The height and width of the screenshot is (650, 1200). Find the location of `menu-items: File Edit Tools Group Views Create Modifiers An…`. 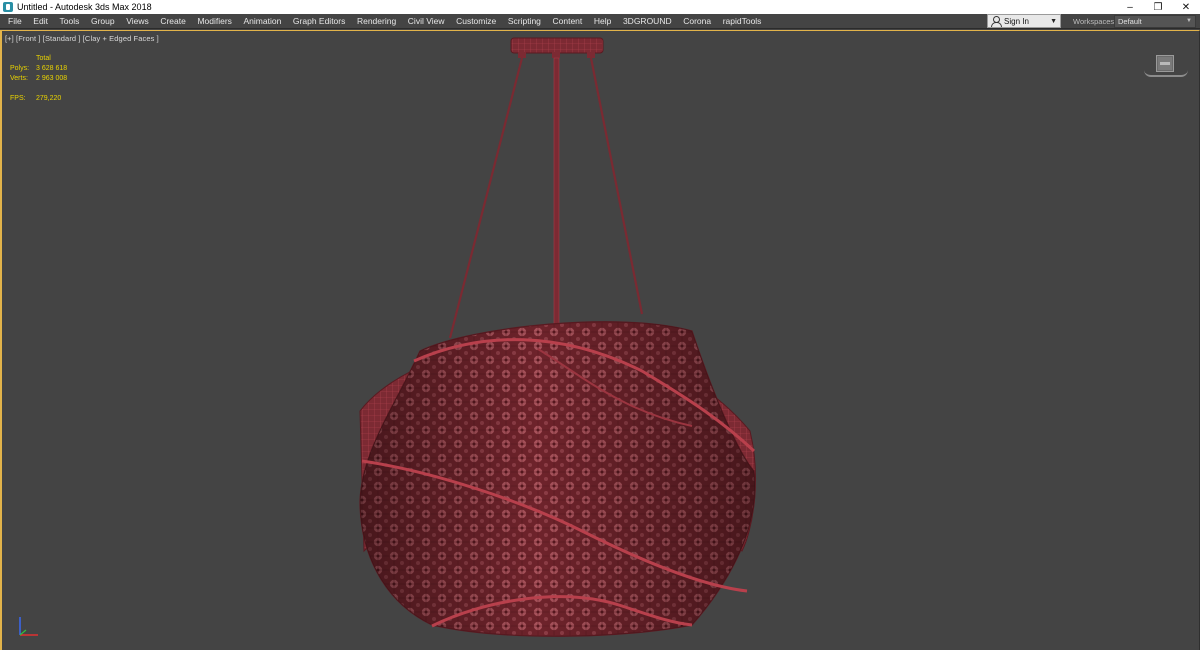

menu-items: File Edit Tools Group Views Create Modifiers An… is located at coordinates (383, 21).